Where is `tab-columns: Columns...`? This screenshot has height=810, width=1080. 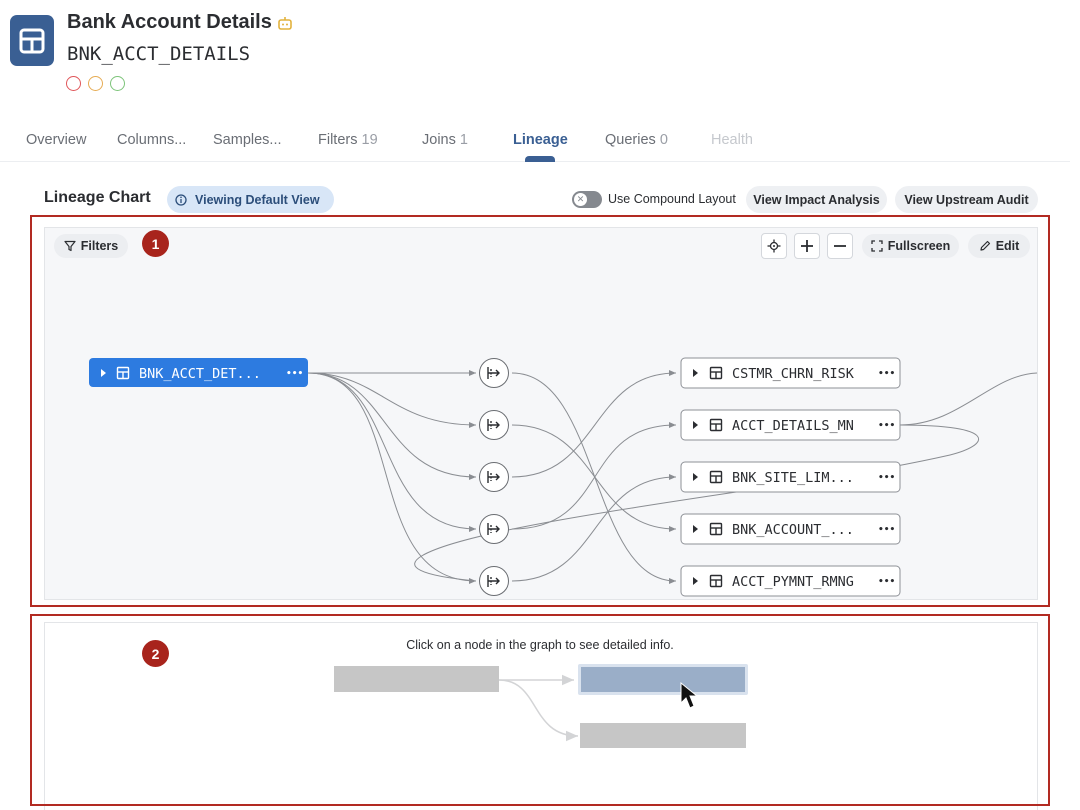 tab-columns: Columns... is located at coordinates (151, 140).